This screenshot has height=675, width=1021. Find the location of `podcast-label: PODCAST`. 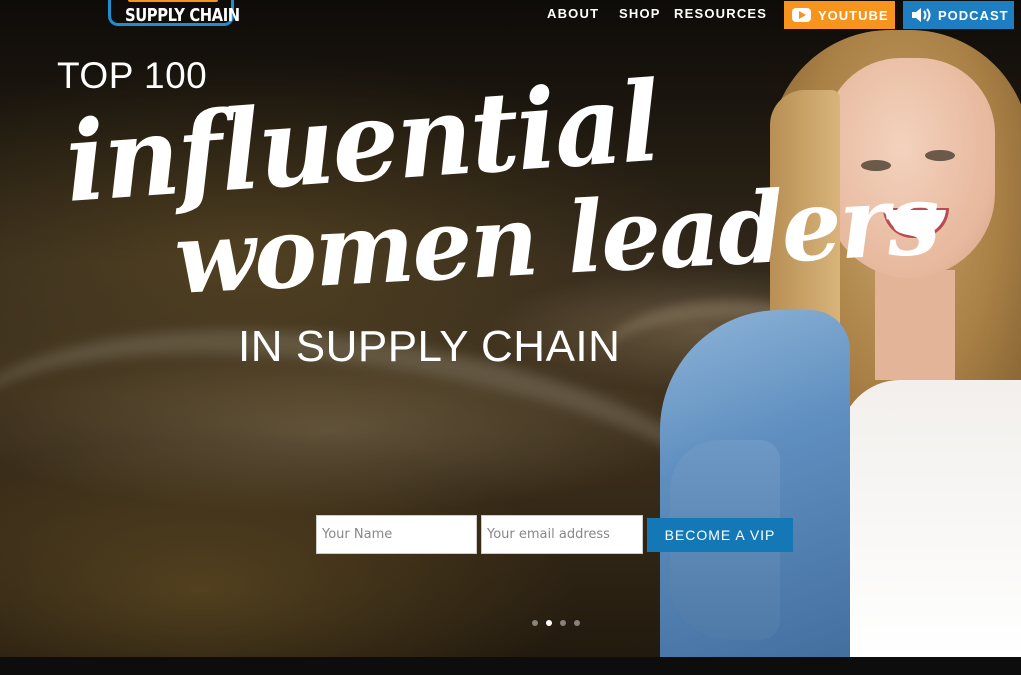

podcast-label: PODCAST is located at coordinates (973, 15).